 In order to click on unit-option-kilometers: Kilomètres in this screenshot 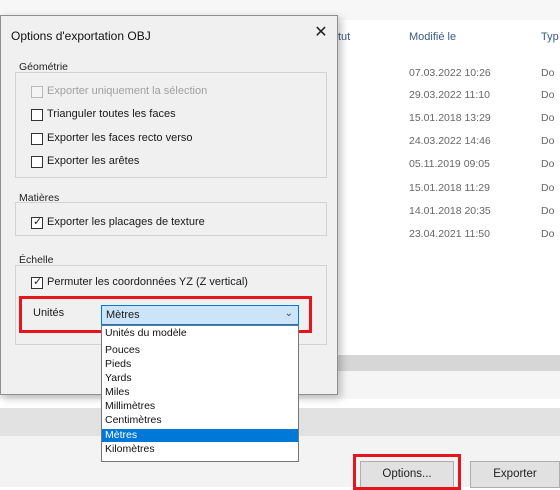, I will do `click(200, 449)`.